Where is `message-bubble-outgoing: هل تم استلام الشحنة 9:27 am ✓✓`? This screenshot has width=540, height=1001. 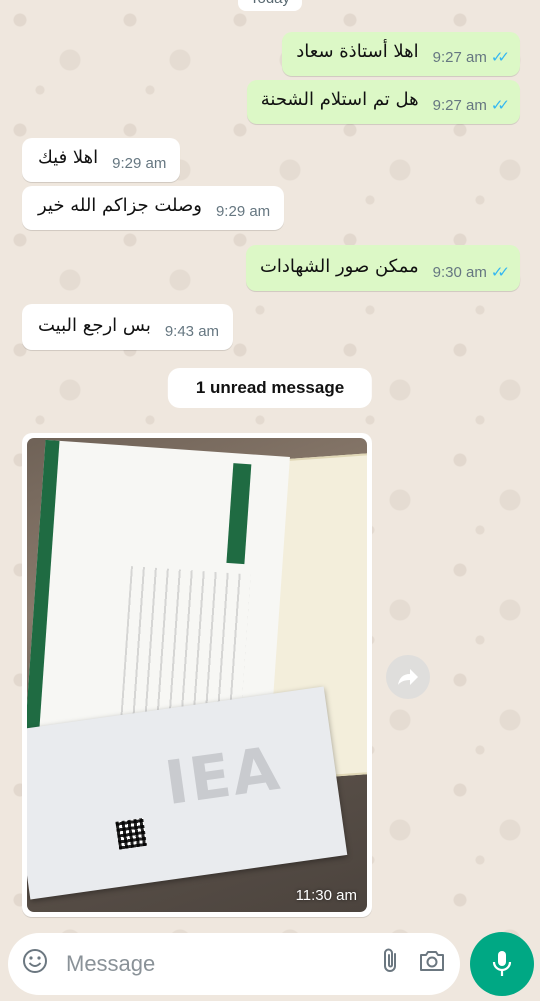
message-bubble-outgoing: هل تم استلام الشحنة 9:27 am ✓✓ is located at coordinates (383, 102).